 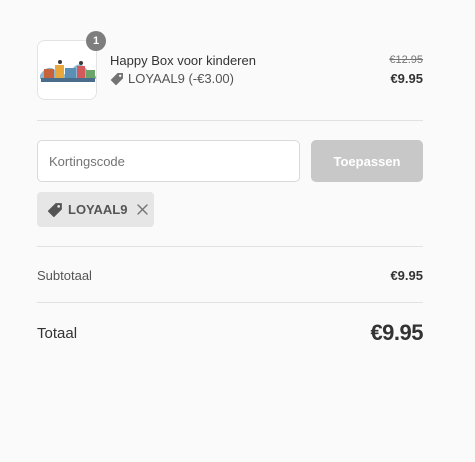 I want to click on apply-discount-button: Toepassen, so click(x=367, y=161).